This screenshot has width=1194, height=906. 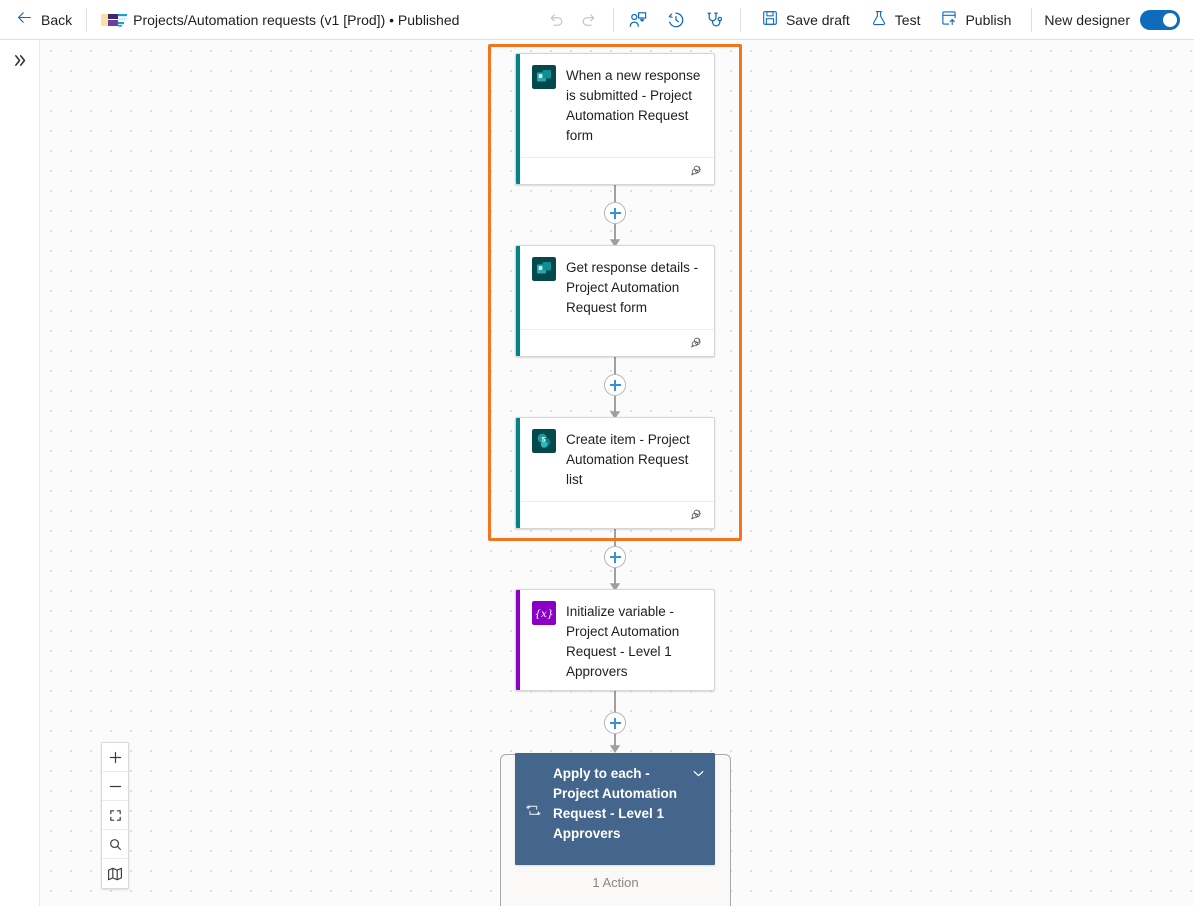 I want to click on double-chevron-right-icon, so click(x=19, y=60).